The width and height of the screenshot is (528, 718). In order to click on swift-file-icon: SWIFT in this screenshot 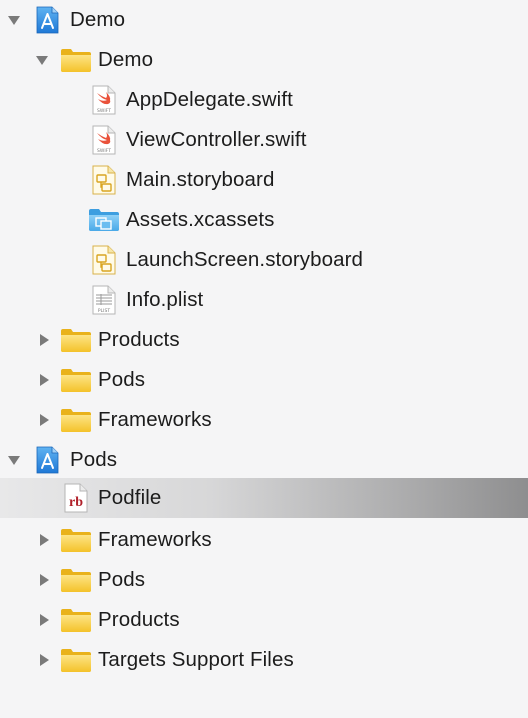, I will do `click(104, 140)`.